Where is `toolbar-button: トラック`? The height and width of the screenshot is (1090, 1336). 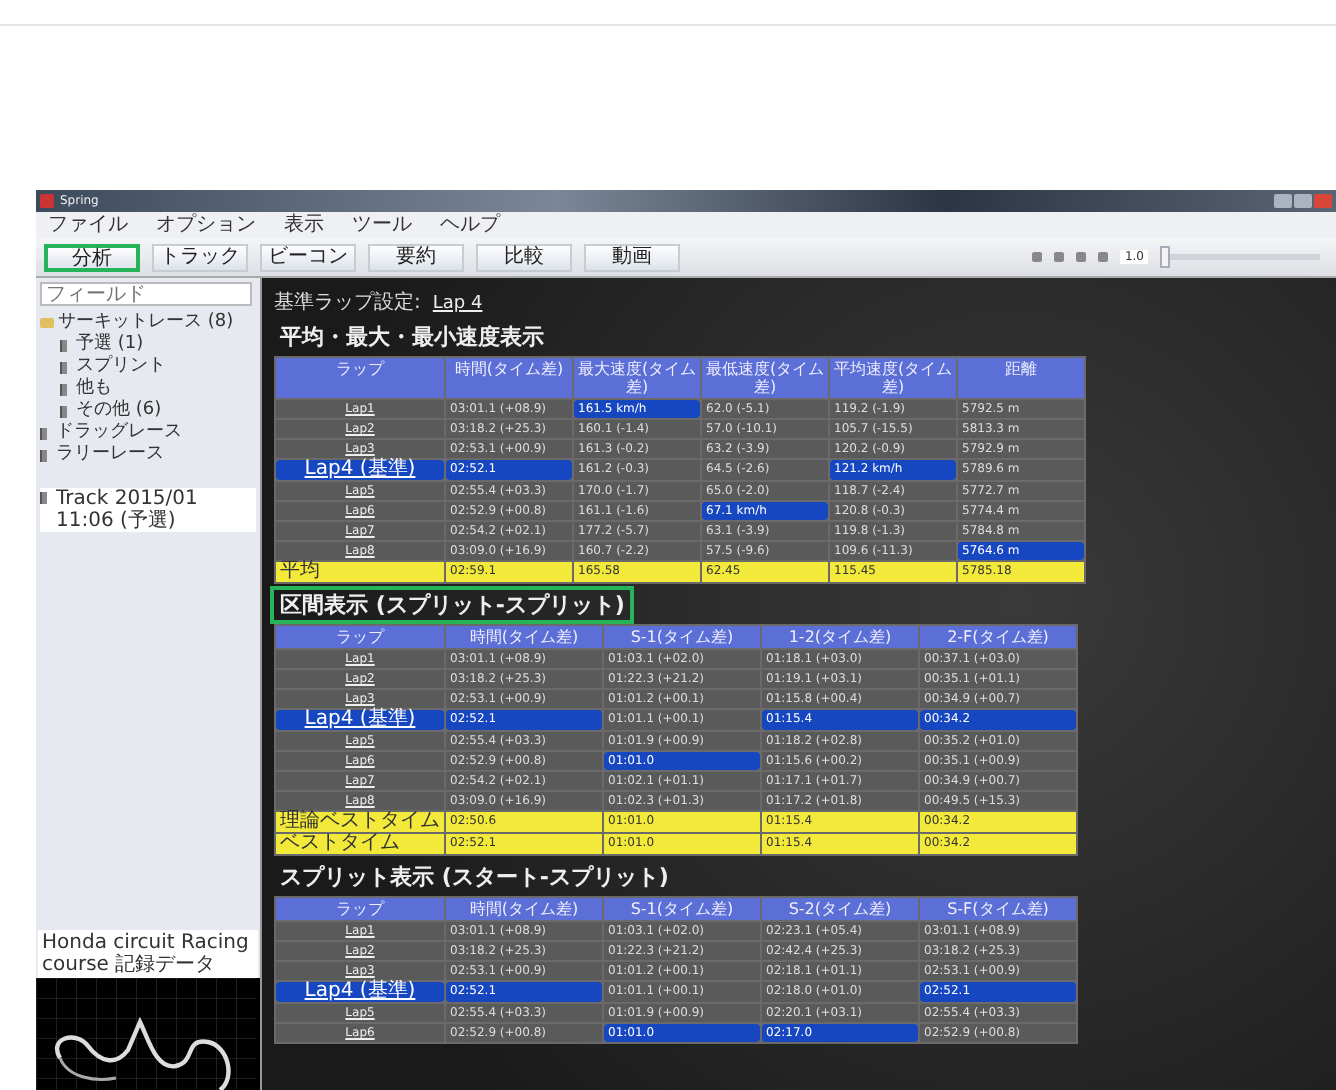
toolbar-button: トラック is located at coordinates (200, 257).